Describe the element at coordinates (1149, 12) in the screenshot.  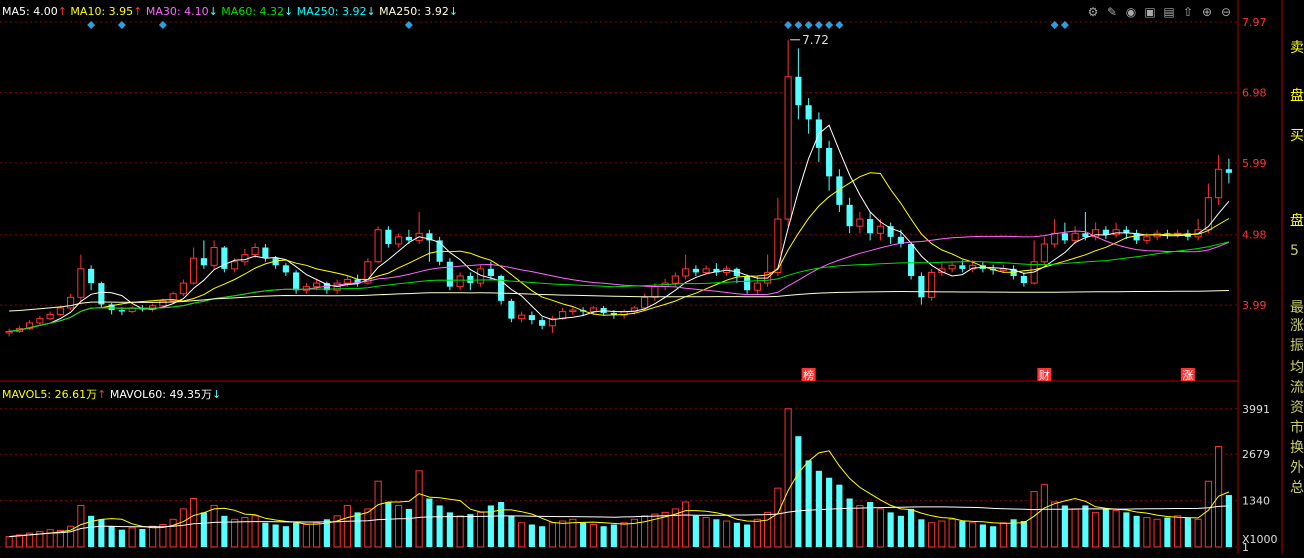
I see `gift-icon: ▣` at that location.